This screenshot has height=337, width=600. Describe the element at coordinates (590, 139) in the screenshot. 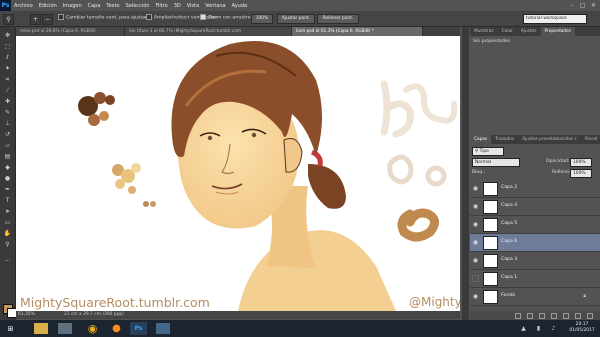

I see `tab-pincel: Pincel` at that location.